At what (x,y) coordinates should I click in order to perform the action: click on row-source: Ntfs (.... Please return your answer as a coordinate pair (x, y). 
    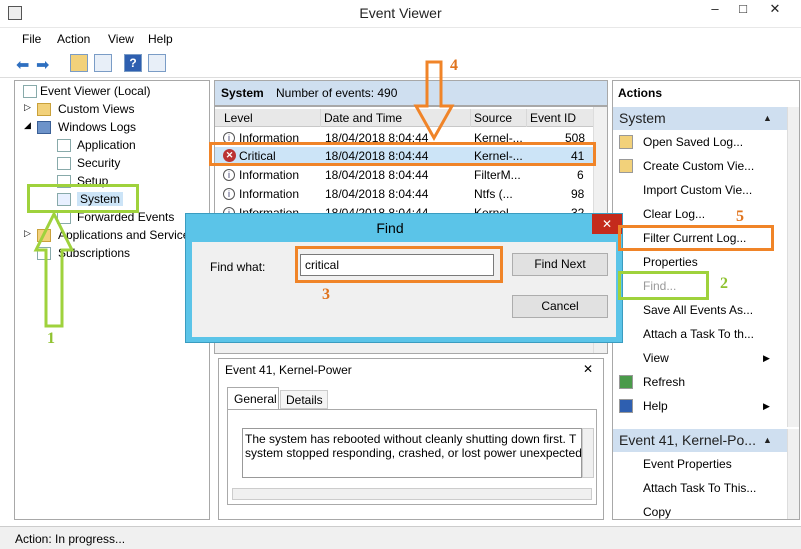
    Looking at the image, I should click on (493, 194).